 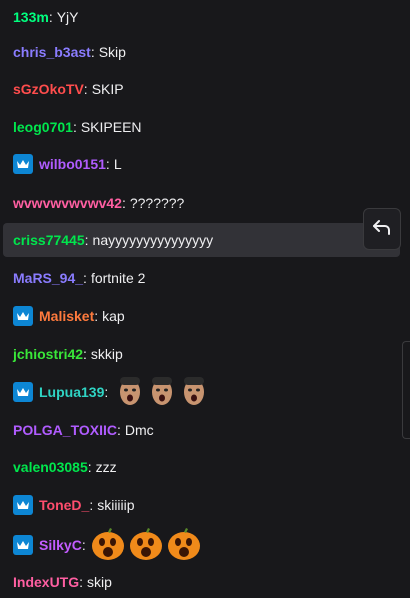 What do you see at coordinates (106, 354) in the screenshot?
I see `chat-text: skkip` at bounding box center [106, 354].